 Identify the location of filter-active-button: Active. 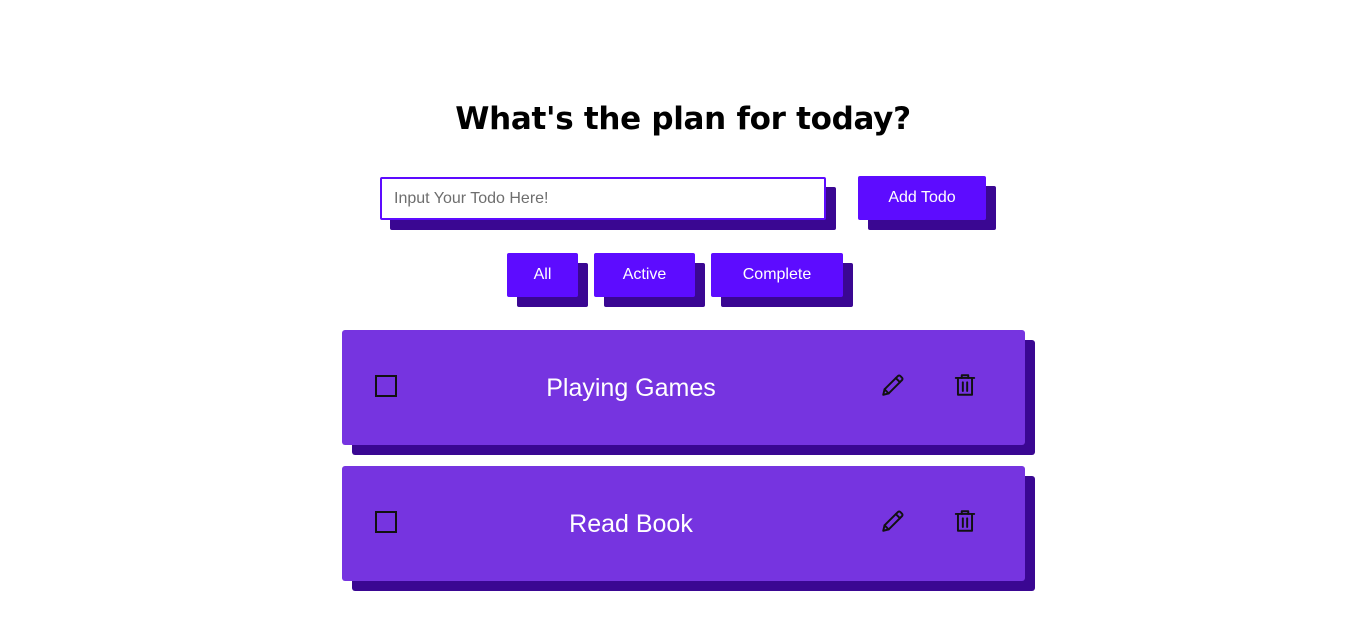
(644, 275).